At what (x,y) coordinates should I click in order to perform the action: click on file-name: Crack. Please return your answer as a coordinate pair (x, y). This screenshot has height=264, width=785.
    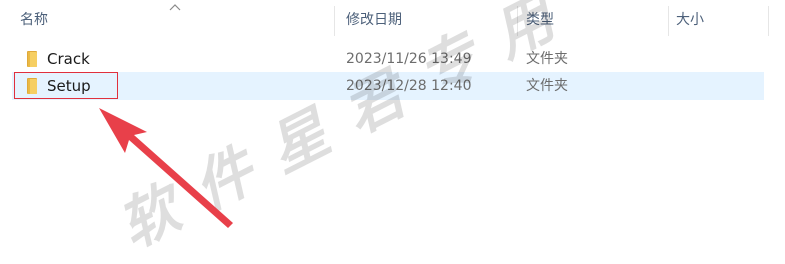
    Looking at the image, I should click on (68, 59).